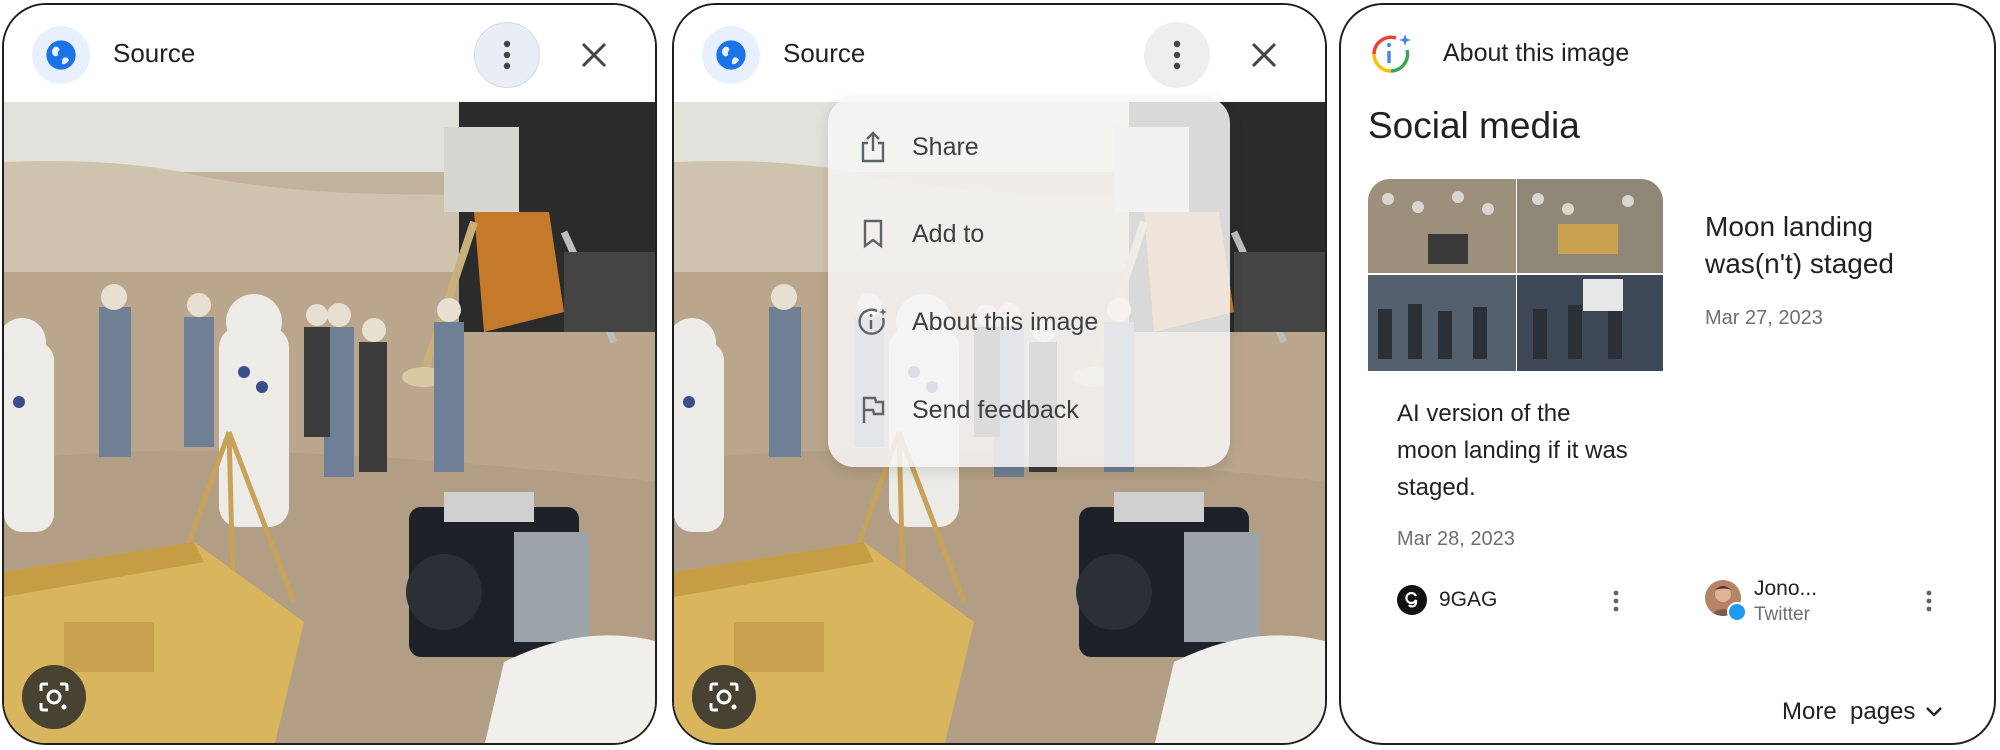 The height and width of the screenshot is (750, 2000). Describe the element at coordinates (1536, 53) in the screenshot. I see `about-panel-title: About this image` at that location.